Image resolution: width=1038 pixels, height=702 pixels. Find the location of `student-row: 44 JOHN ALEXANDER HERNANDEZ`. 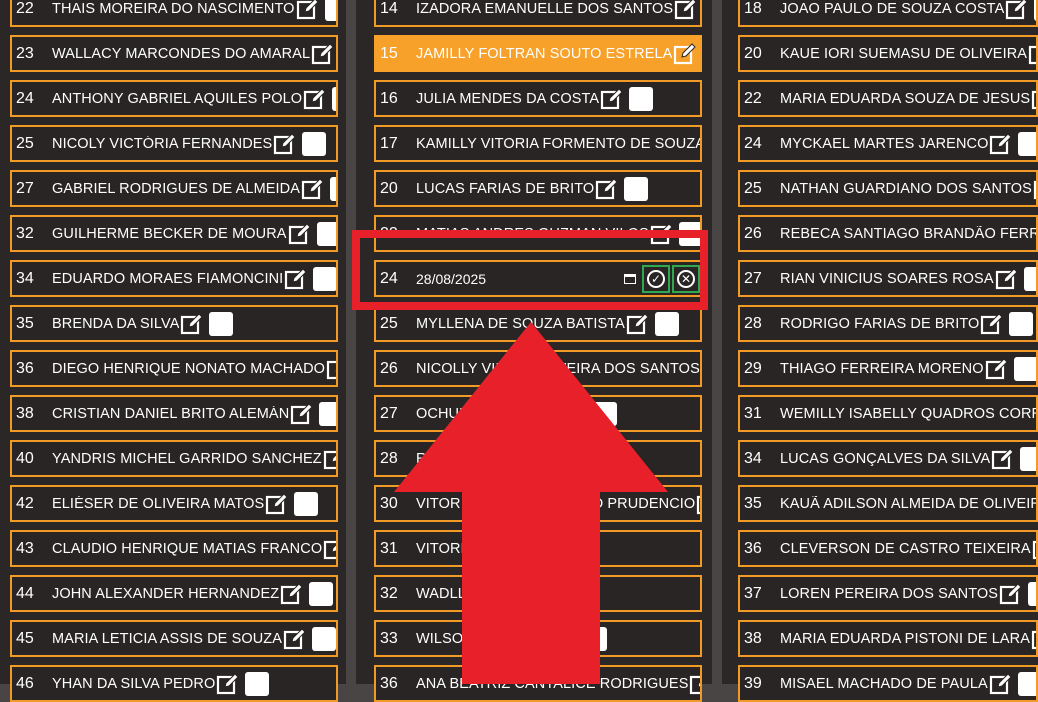

student-row: 44 JOHN ALEXANDER HERNANDEZ is located at coordinates (174, 593).